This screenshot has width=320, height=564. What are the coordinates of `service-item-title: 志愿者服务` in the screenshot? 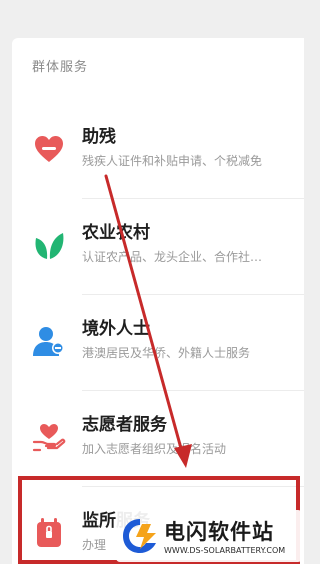 It's located at (124, 425).